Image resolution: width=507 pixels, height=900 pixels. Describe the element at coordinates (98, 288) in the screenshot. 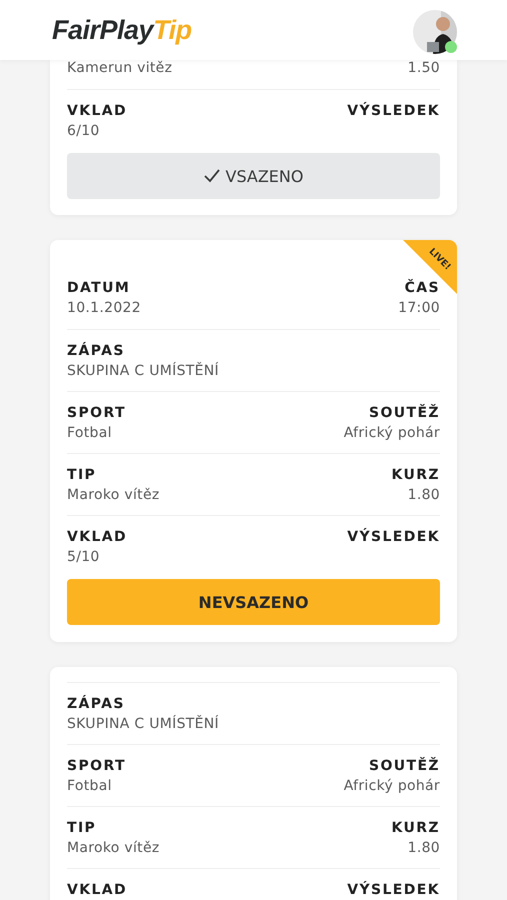

I see `field-label: DATUM` at that location.